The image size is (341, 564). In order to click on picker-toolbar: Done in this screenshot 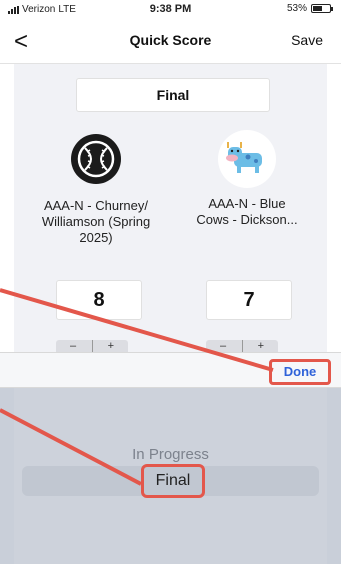, I will do `click(170, 370)`.